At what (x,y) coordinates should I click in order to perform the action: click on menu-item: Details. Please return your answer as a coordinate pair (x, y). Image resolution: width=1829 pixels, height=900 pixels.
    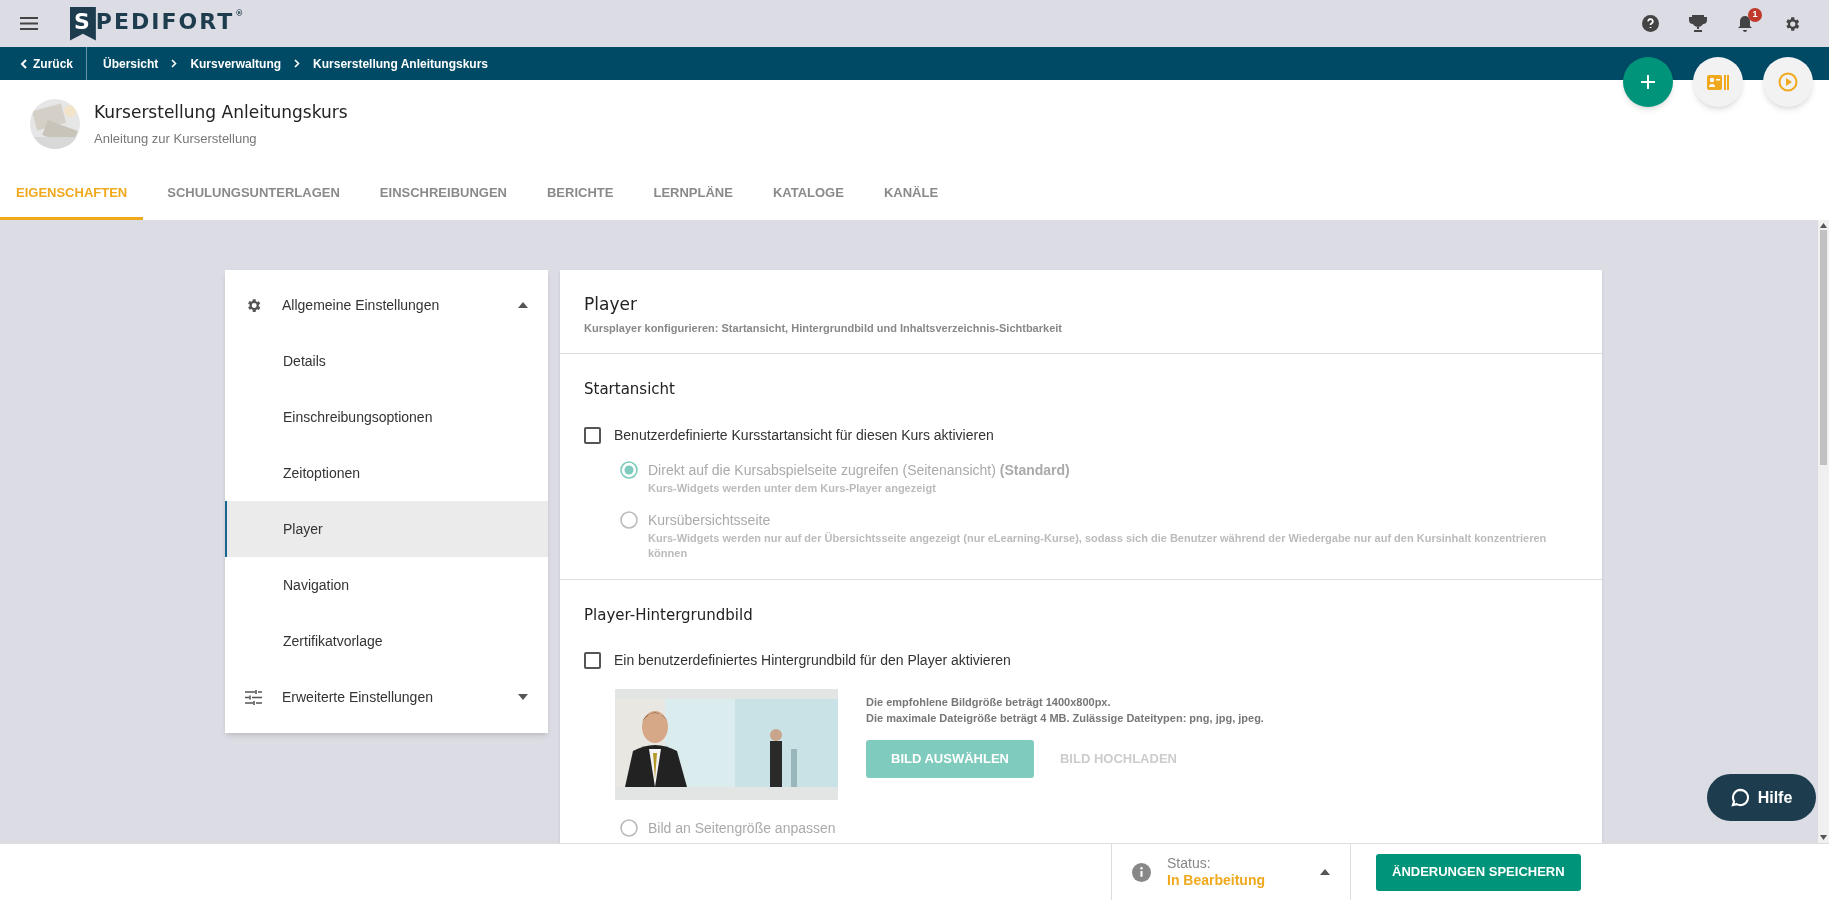
    Looking at the image, I should click on (386, 361).